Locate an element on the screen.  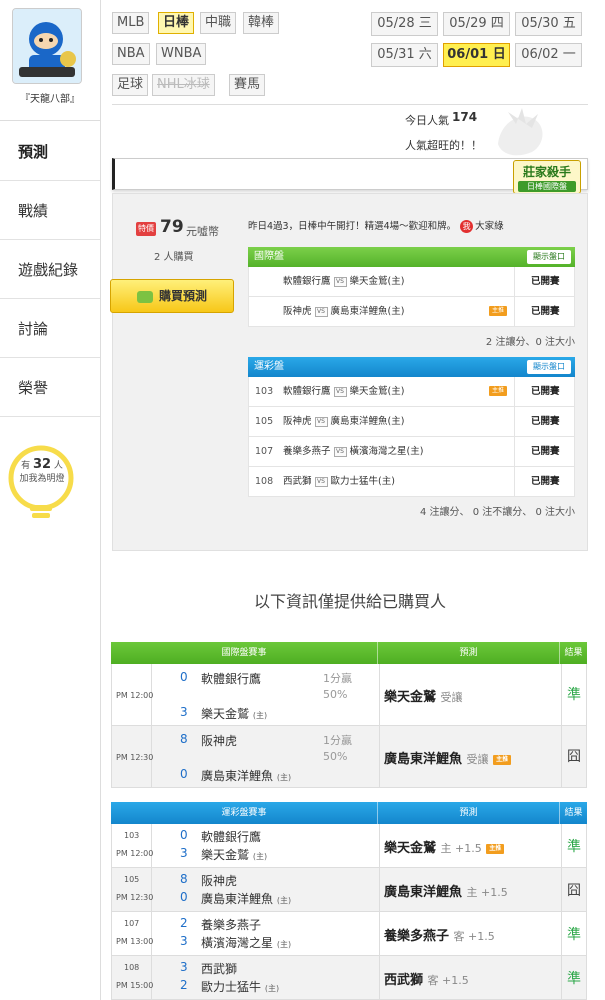
sport-tab-kbo: 韓棒 is located at coordinates (261, 23).